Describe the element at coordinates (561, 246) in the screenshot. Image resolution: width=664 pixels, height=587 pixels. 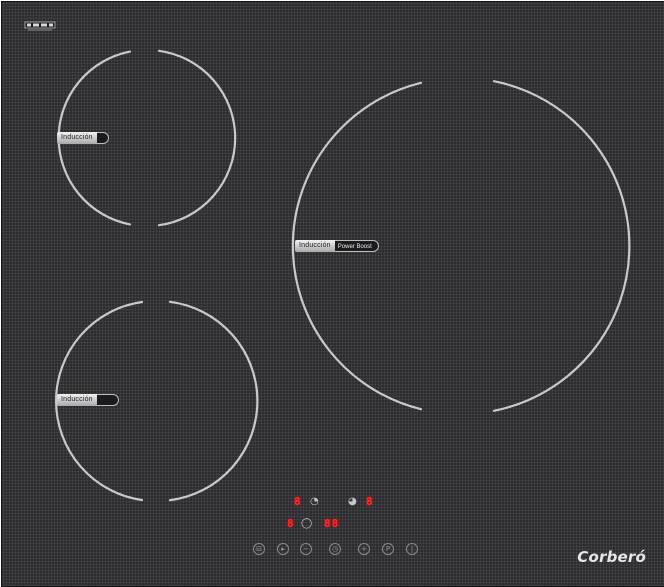
I see `zone-ring-right-large-right` at that location.